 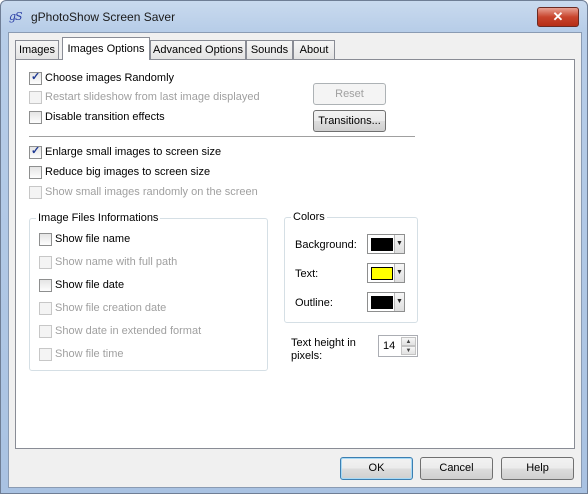 What do you see at coordinates (90, 285) in the screenshot?
I see `checkbox-label: Show file date` at bounding box center [90, 285].